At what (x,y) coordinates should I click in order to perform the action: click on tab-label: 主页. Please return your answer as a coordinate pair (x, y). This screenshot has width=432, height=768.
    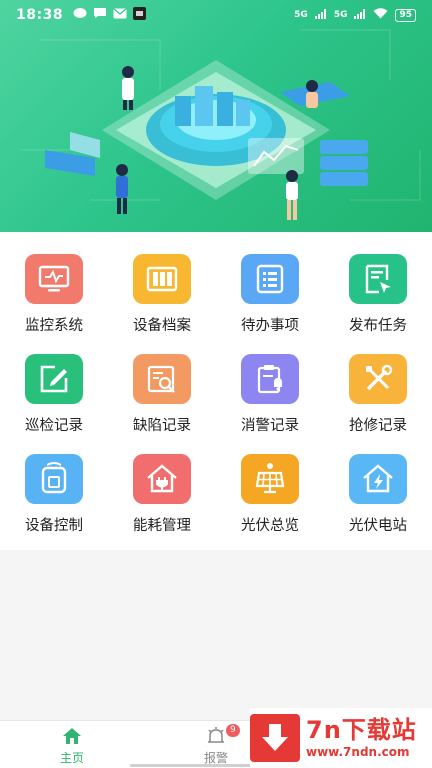
    Looking at the image, I should click on (71, 758).